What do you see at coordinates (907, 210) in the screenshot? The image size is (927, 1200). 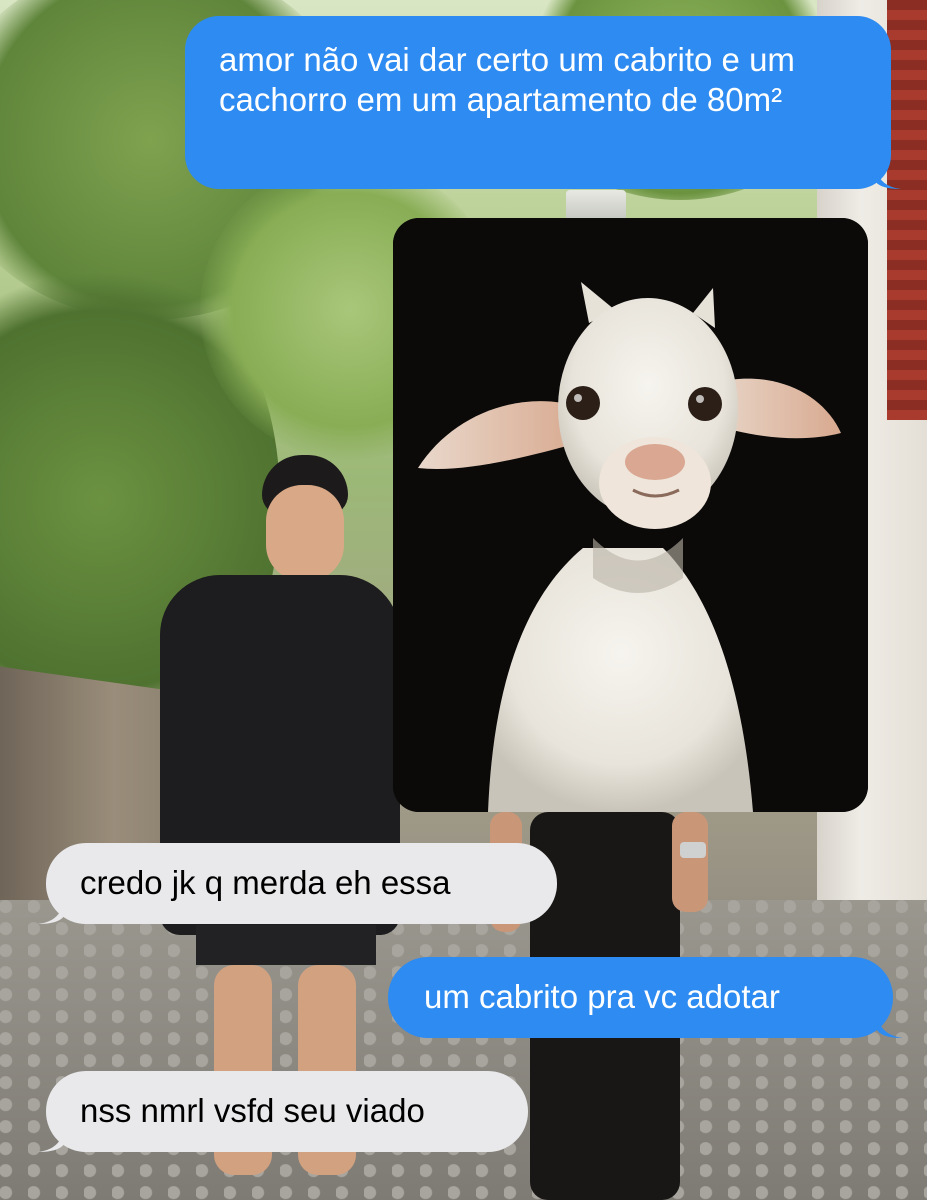 I see `window-shutter` at bounding box center [907, 210].